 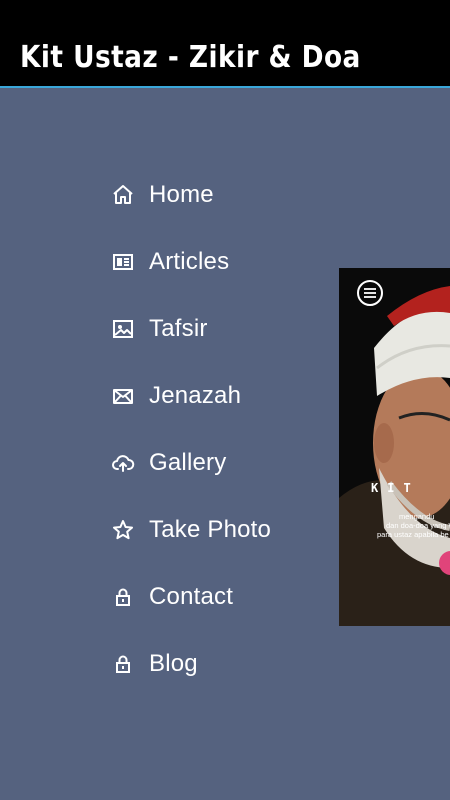 What do you see at coordinates (123, 195) in the screenshot?
I see `home-icon` at bounding box center [123, 195].